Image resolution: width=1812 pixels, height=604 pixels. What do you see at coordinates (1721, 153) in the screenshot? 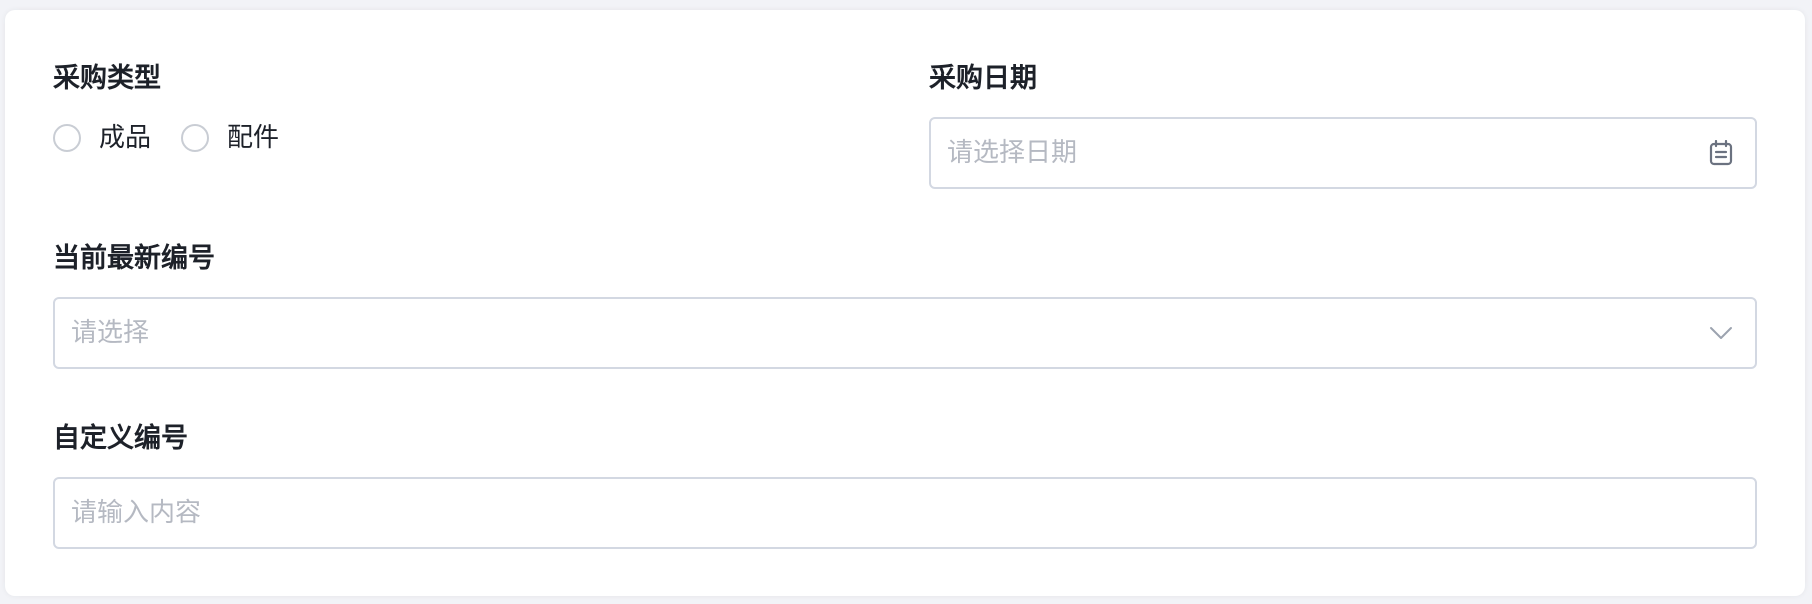
I see `calendar-icon` at bounding box center [1721, 153].